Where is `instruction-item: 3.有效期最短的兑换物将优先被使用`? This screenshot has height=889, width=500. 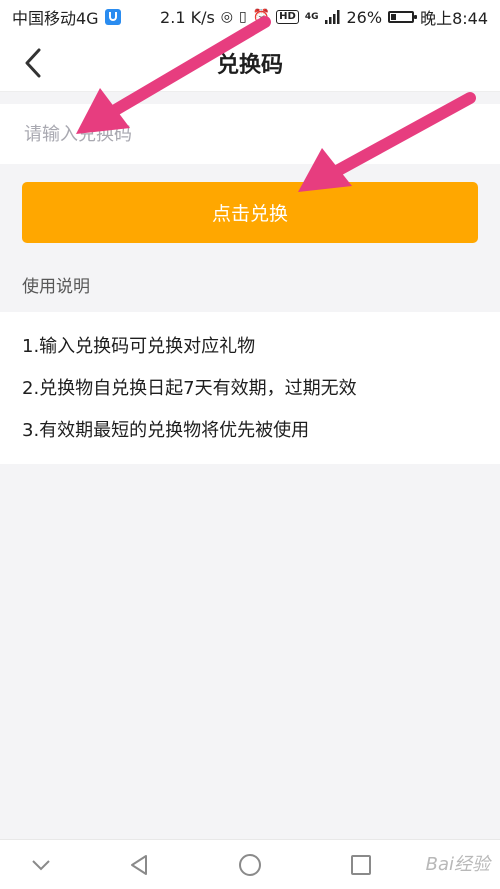 instruction-item: 3.有效期最短的兑换物将优先被使用 is located at coordinates (166, 430).